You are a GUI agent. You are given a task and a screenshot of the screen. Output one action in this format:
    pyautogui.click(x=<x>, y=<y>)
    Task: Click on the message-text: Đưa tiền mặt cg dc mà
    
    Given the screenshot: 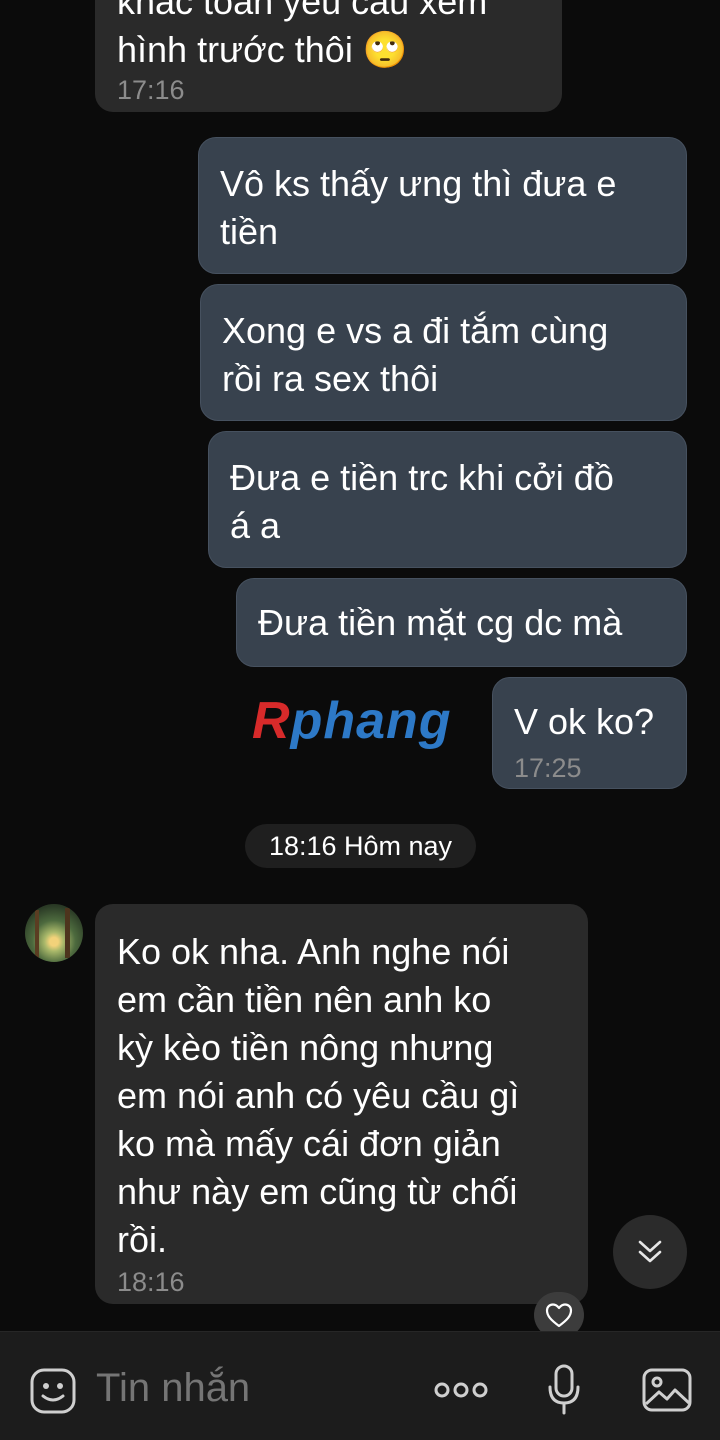 What is the action you would take?
    pyautogui.click(x=440, y=622)
    